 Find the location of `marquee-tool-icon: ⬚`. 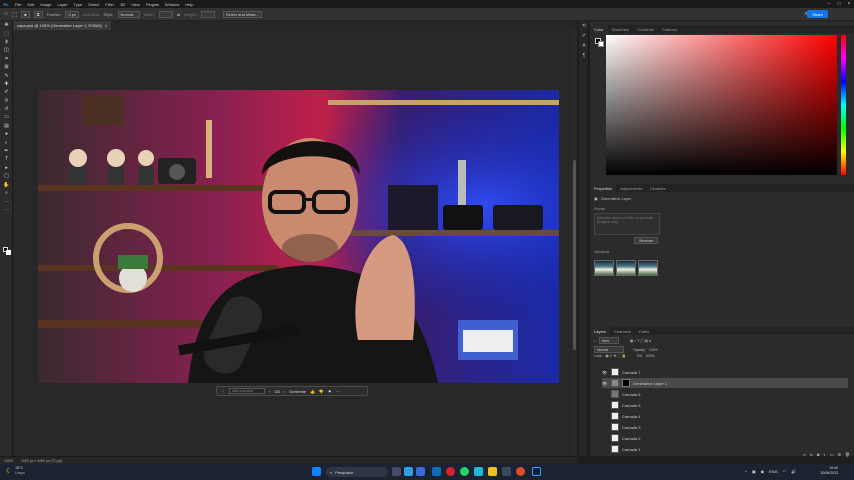

marquee-tool-icon: ⬚ is located at coordinates (15, 14).